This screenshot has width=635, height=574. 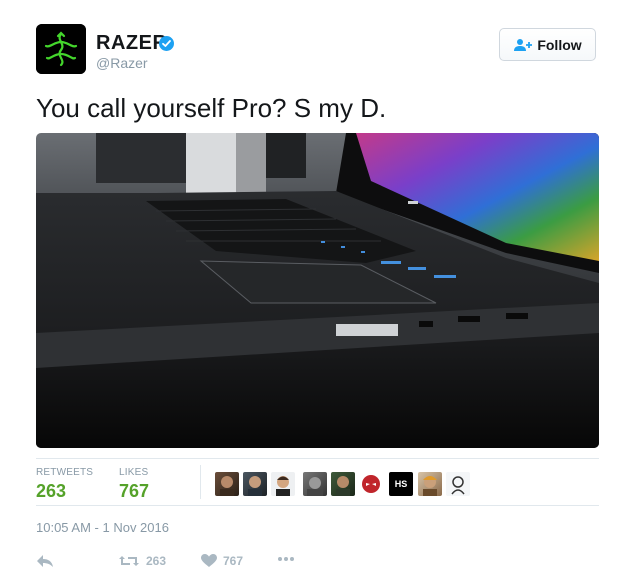 What do you see at coordinates (166, 43) in the screenshot?
I see `verified-badge-icon` at bounding box center [166, 43].